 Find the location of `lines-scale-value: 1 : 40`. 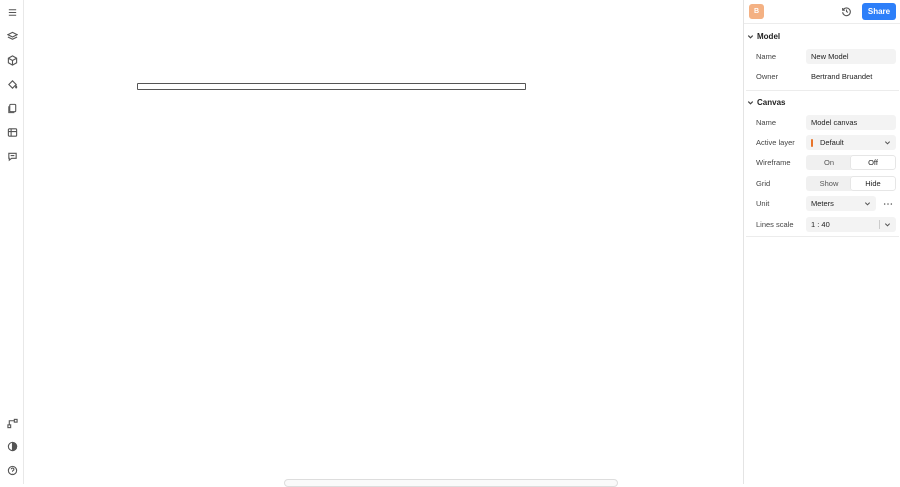

lines-scale-value: 1 : 40 is located at coordinates (820, 224).